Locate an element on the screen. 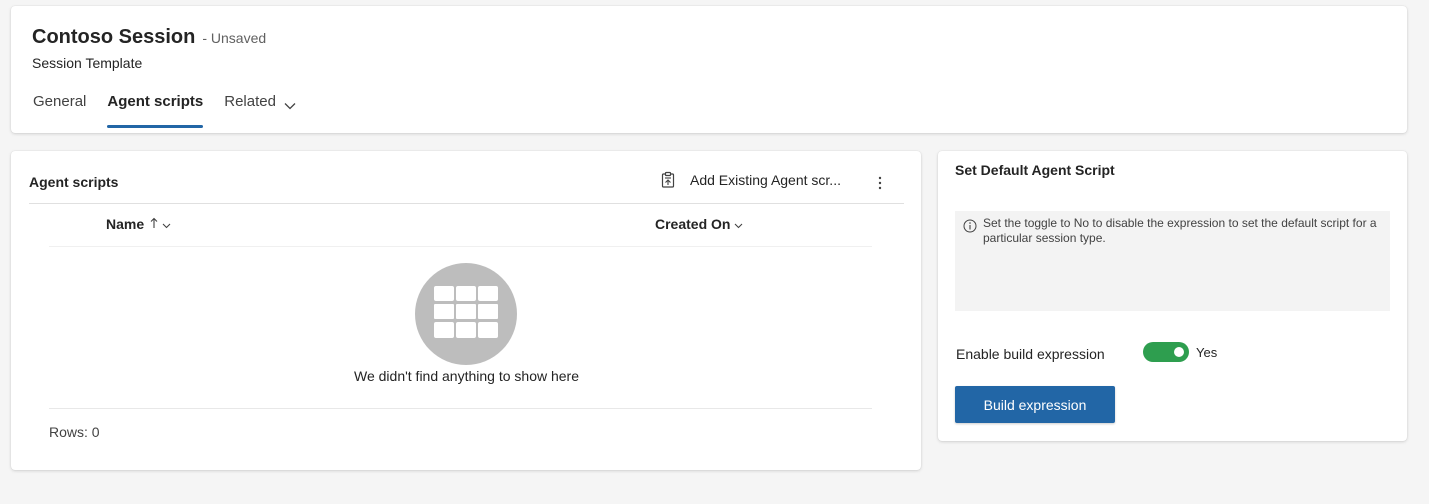  tab-agent-scripts-label: Agent scripts is located at coordinates (155, 101).